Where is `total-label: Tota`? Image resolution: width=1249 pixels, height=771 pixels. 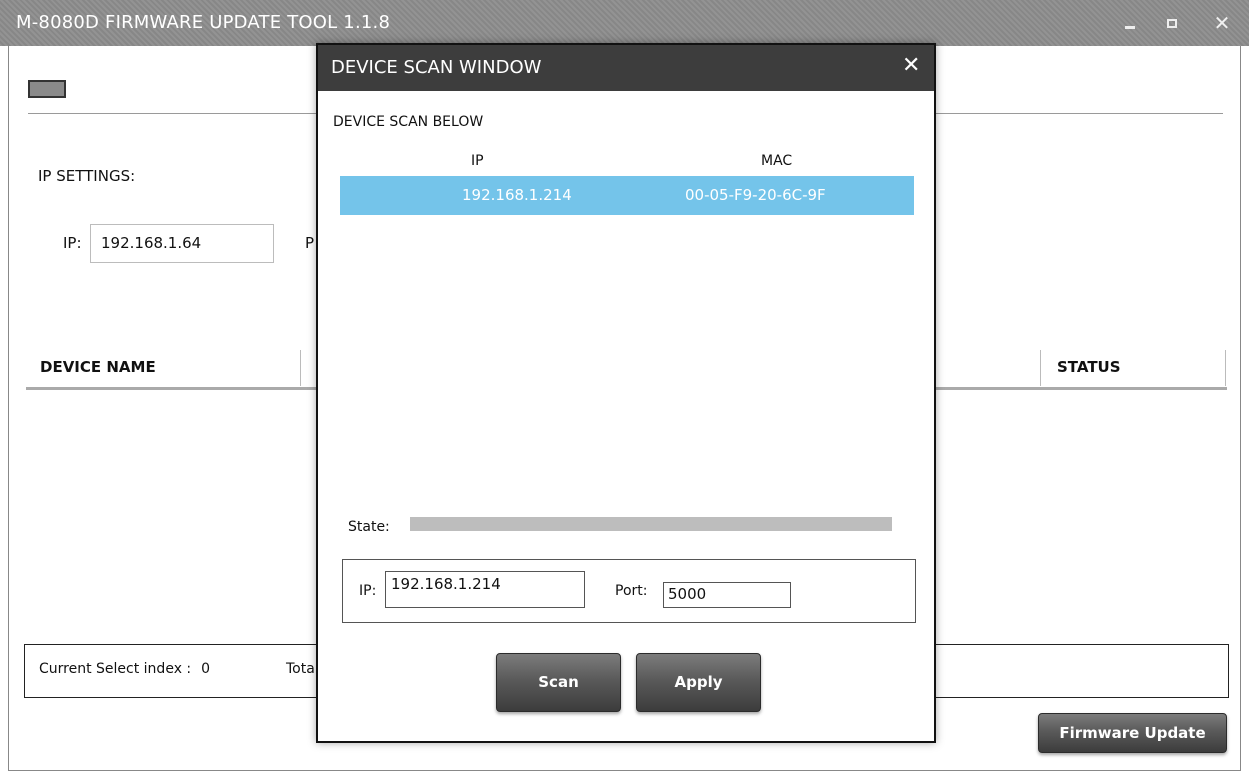
total-label: Tota is located at coordinates (300, 669).